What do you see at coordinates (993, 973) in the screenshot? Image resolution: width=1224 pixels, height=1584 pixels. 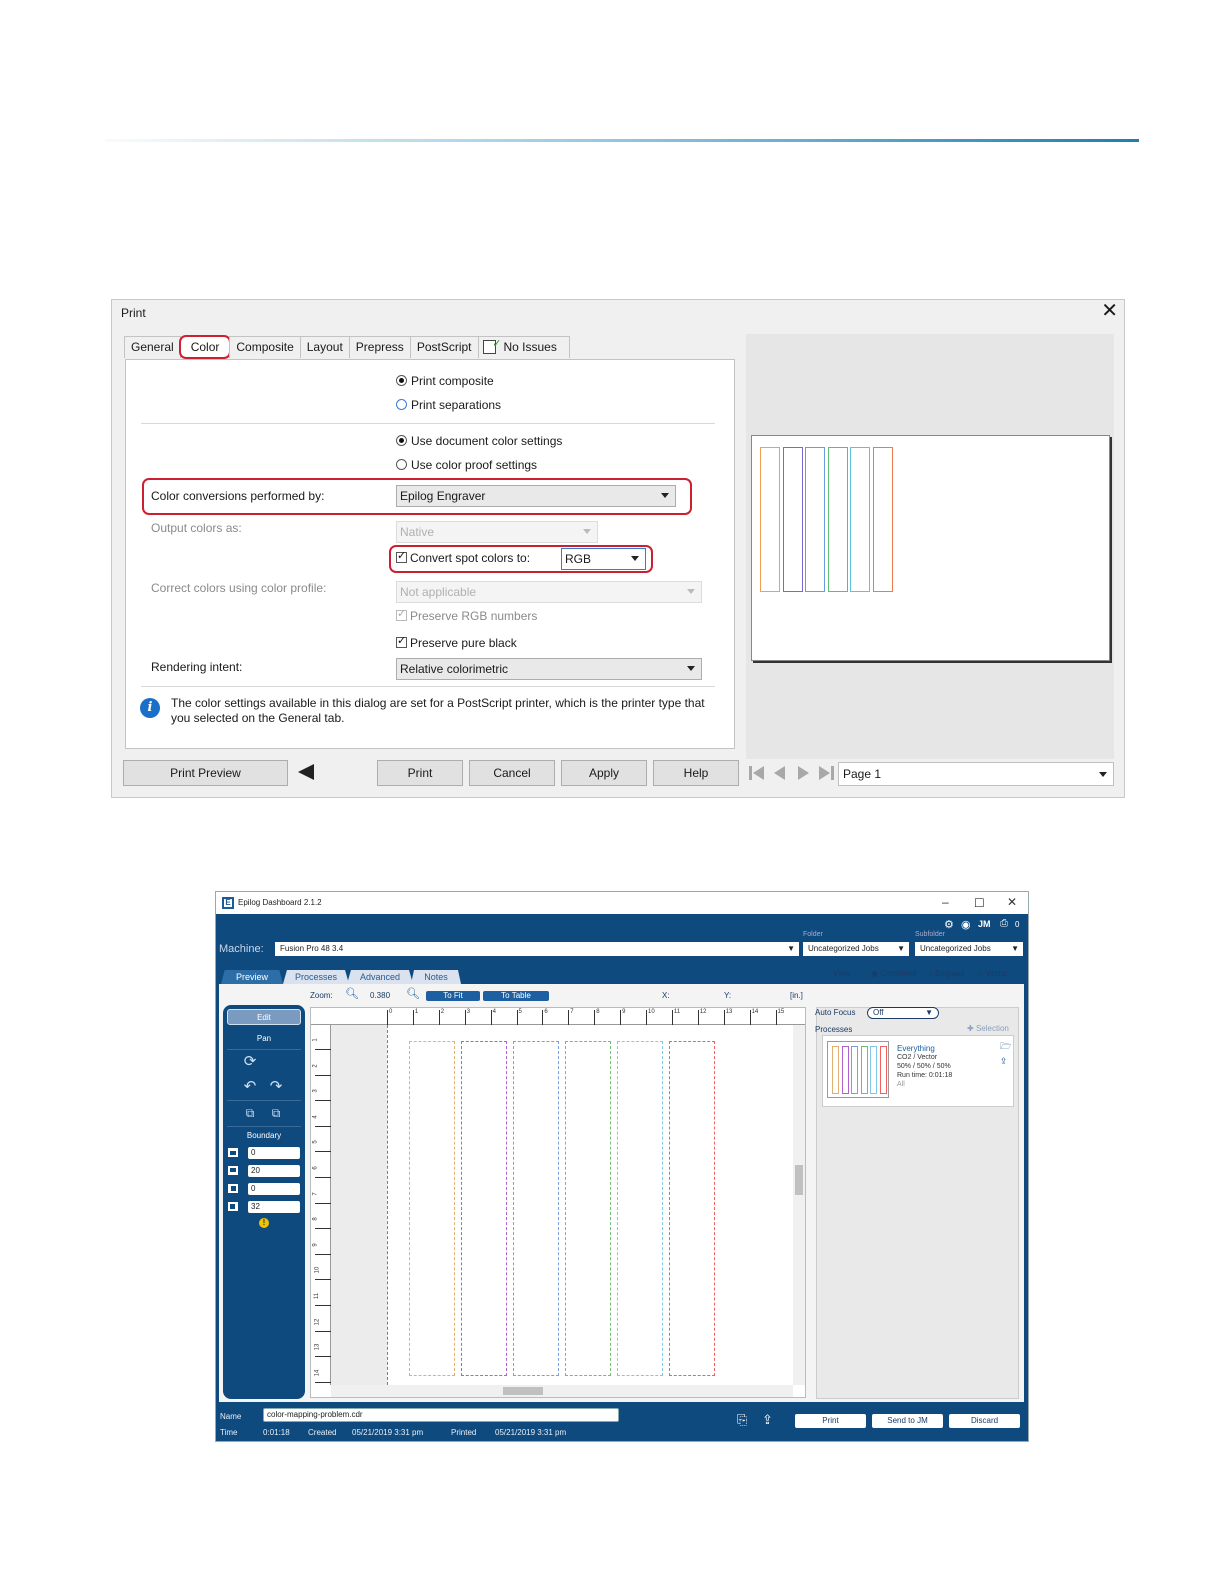 I see `view-vector-radio: ○ Vector` at bounding box center [993, 973].